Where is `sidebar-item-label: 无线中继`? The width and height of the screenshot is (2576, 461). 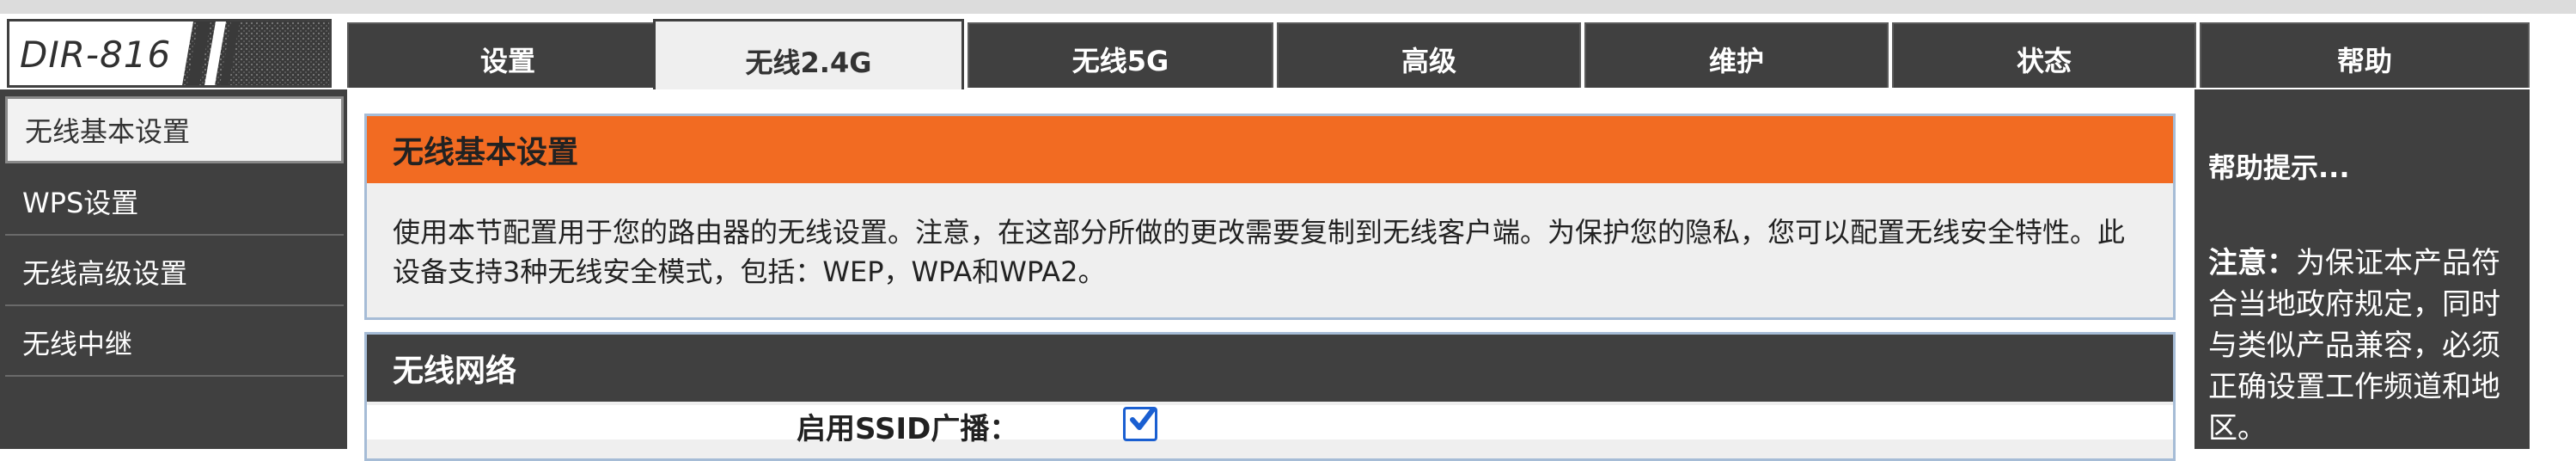 sidebar-item-label: 无线中继 is located at coordinates (77, 344).